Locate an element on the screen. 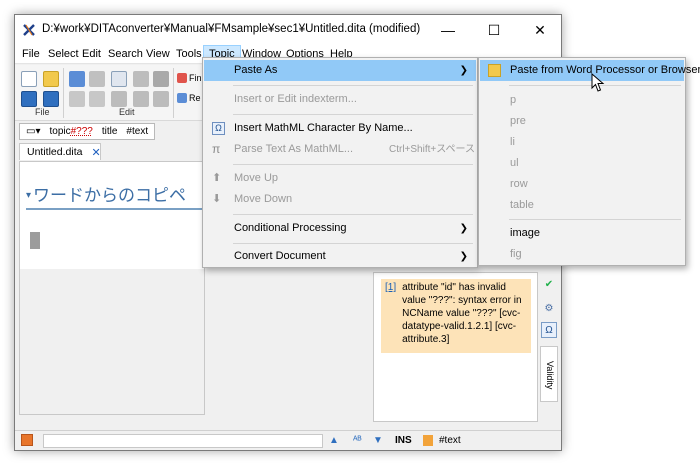 Image resolution: width=700 pixels, height=465 pixels. maximize-button: ☐ is located at coordinates (494, 30).